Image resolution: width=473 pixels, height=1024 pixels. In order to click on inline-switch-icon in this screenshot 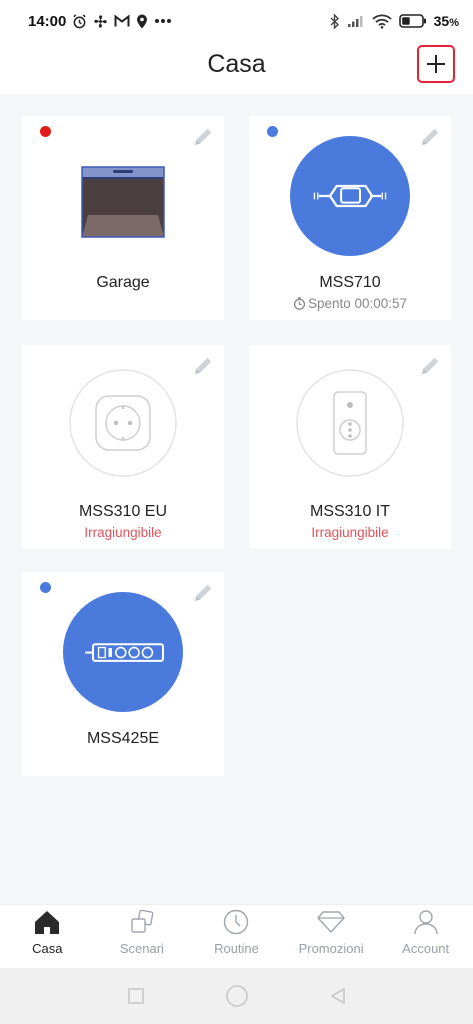, I will do `click(350, 196)`.